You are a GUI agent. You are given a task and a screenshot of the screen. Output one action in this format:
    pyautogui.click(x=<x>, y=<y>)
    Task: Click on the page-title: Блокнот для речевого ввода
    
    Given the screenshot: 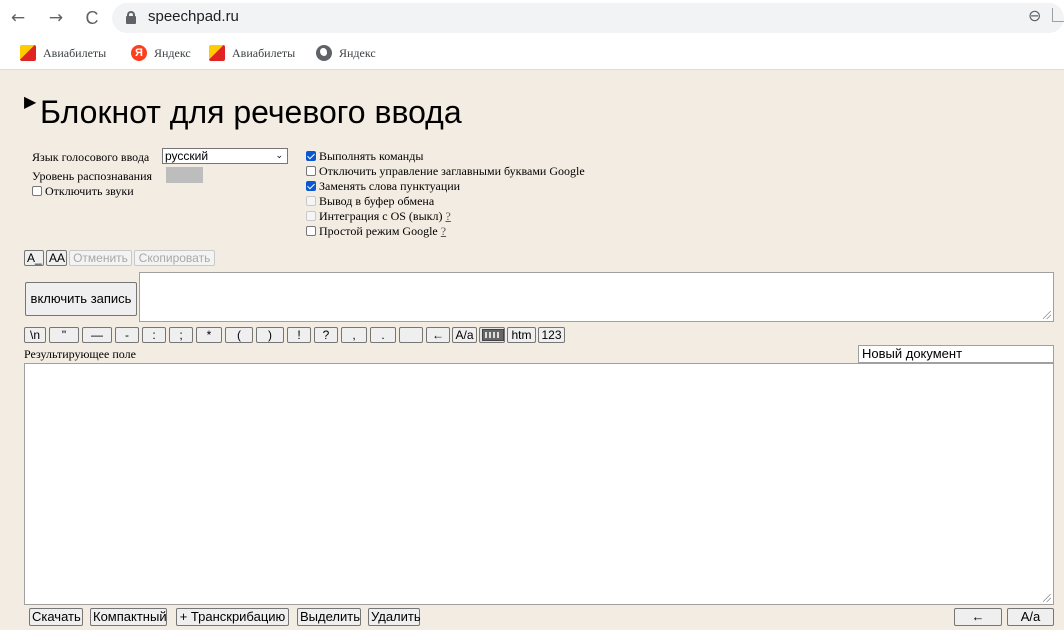 What is the action you would take?
    pyautogui.click(x=251, y=112)
    